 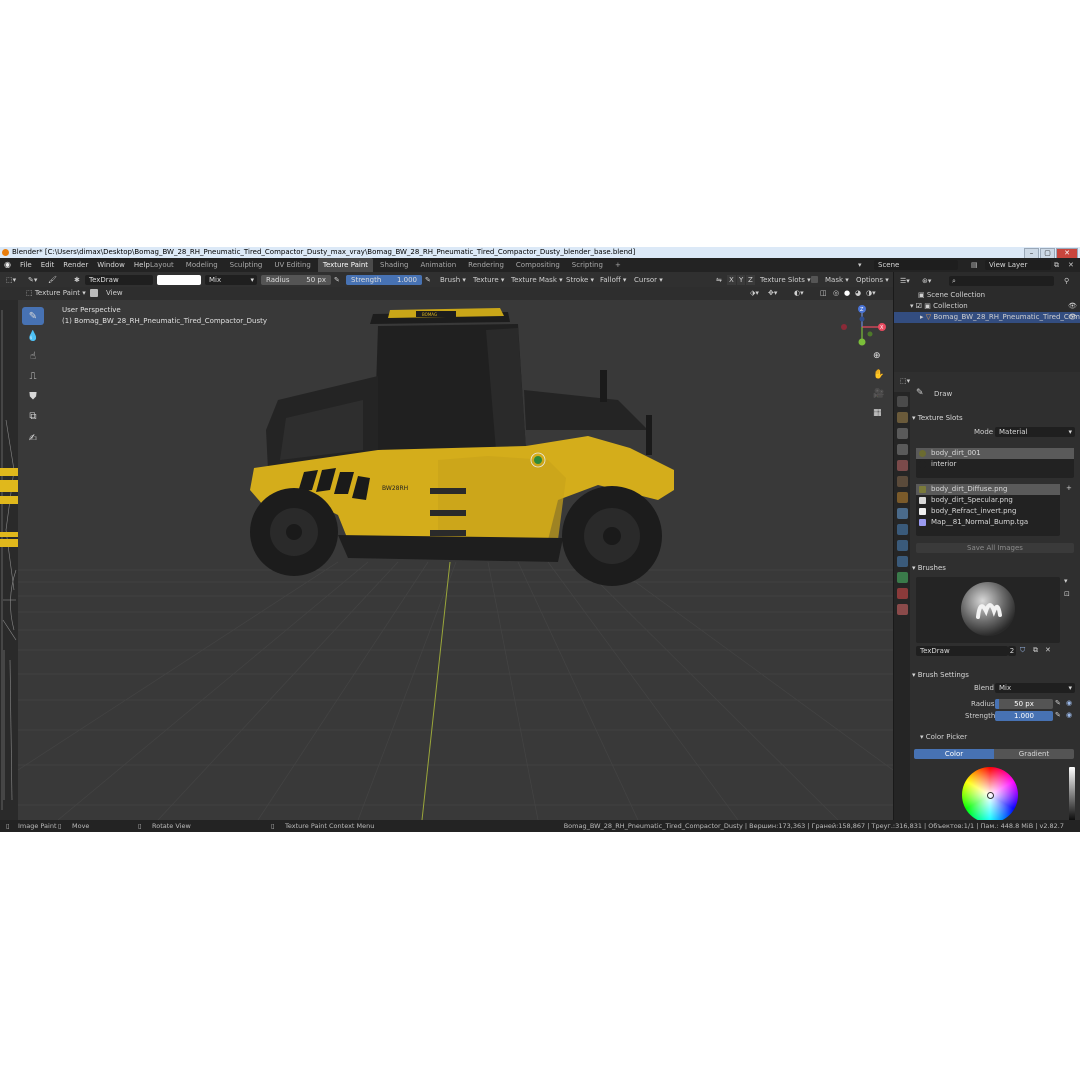 I want to click on menu-falloff: Falloff ▾, so click(x=613, y=280).